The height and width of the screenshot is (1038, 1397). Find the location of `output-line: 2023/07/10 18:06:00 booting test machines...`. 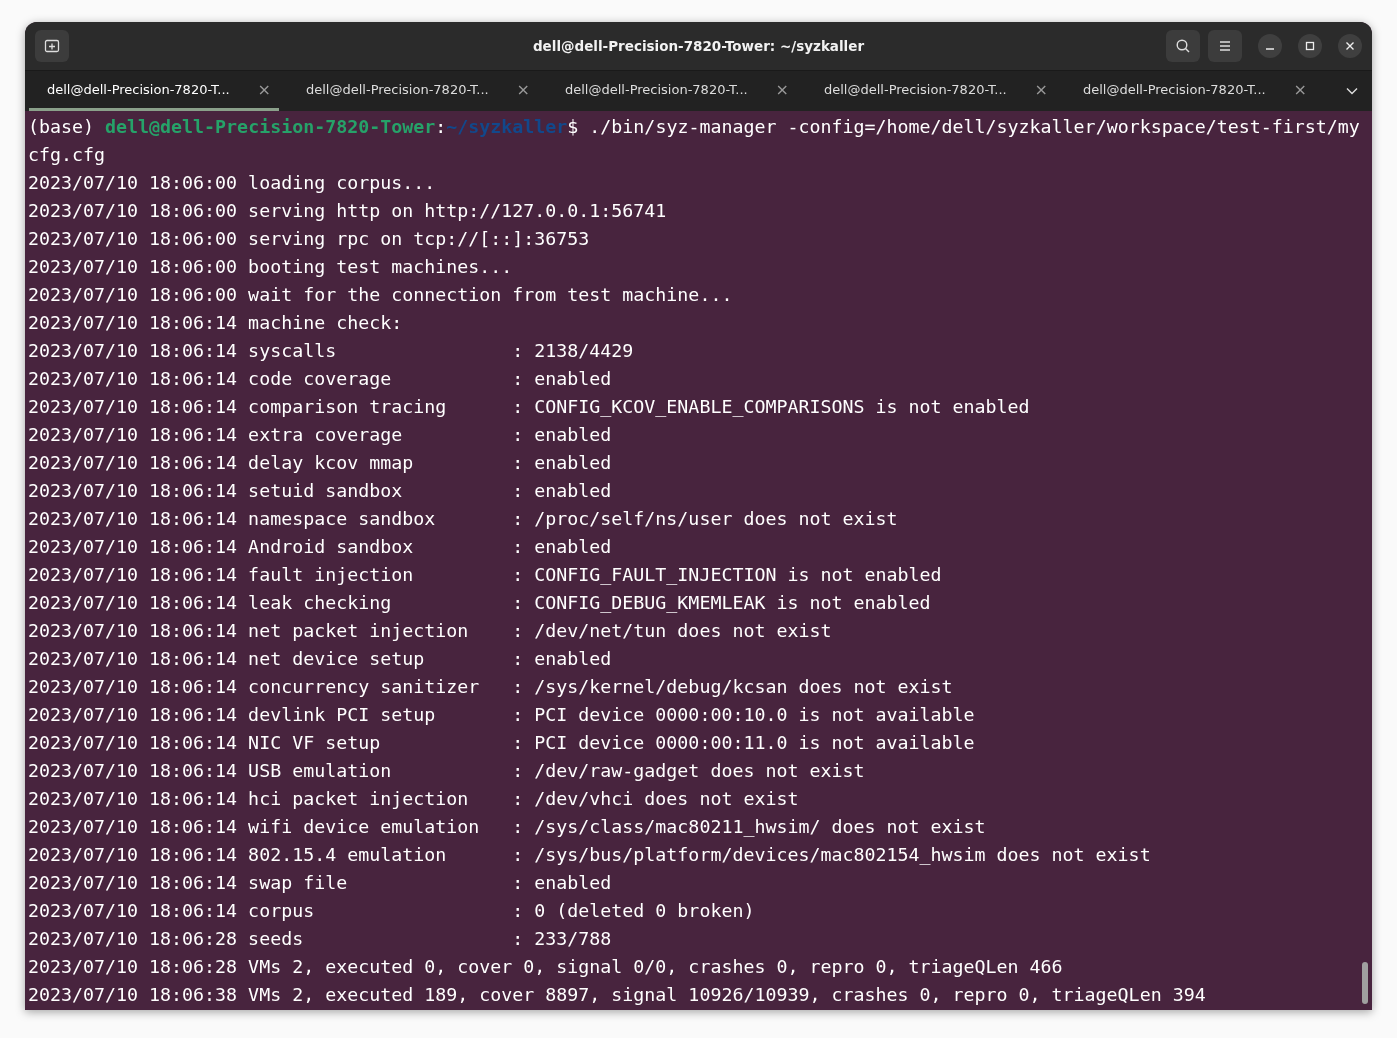

output-line: 2023/07/10 18:06:00 booting test machines... is located at coordinates (270, 267).